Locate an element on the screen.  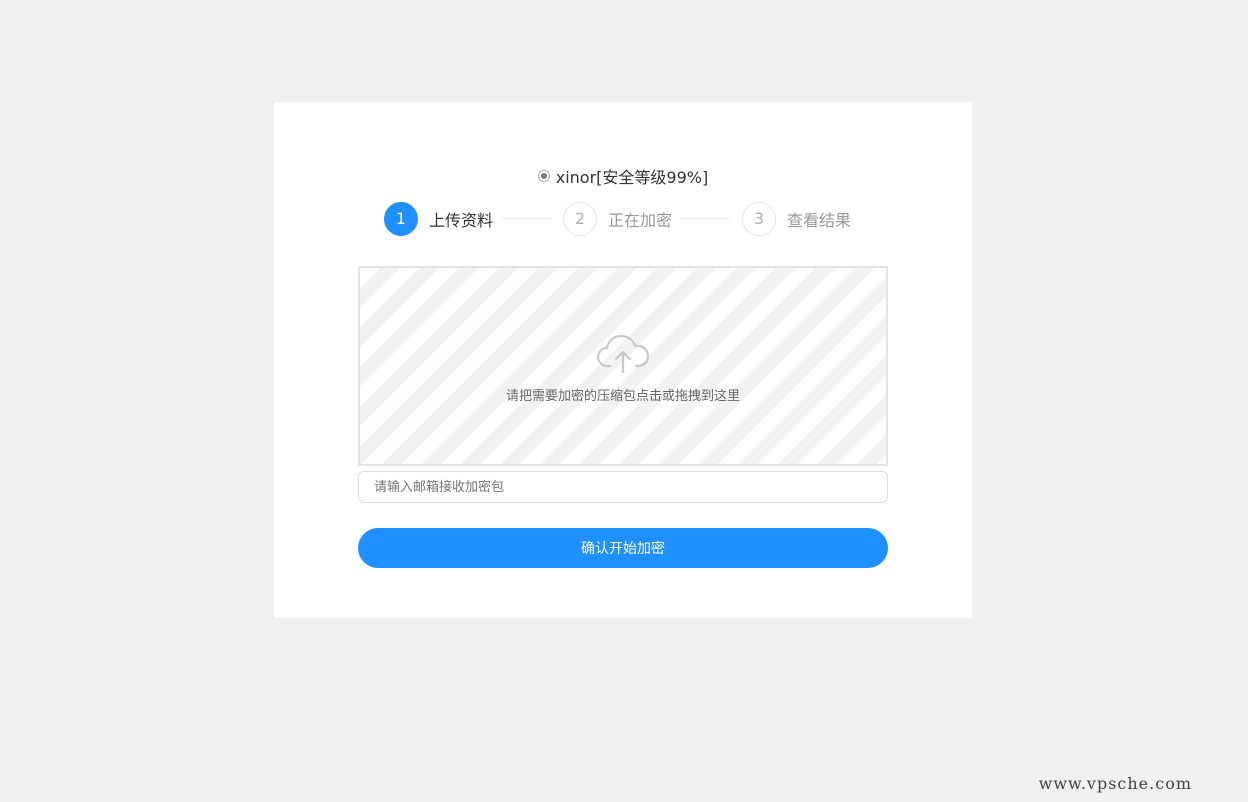
cloud-upload-icon is located at coordinates (623, 354).